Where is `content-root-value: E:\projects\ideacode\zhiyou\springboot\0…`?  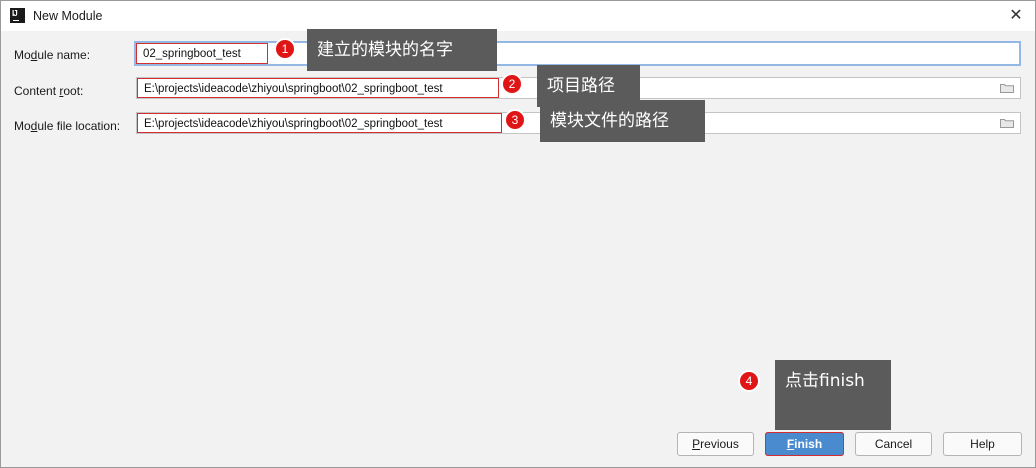
content-root-value: E:\projects\ideacode\zhiyou\springboot\0… is located at coordinates (318, 88).